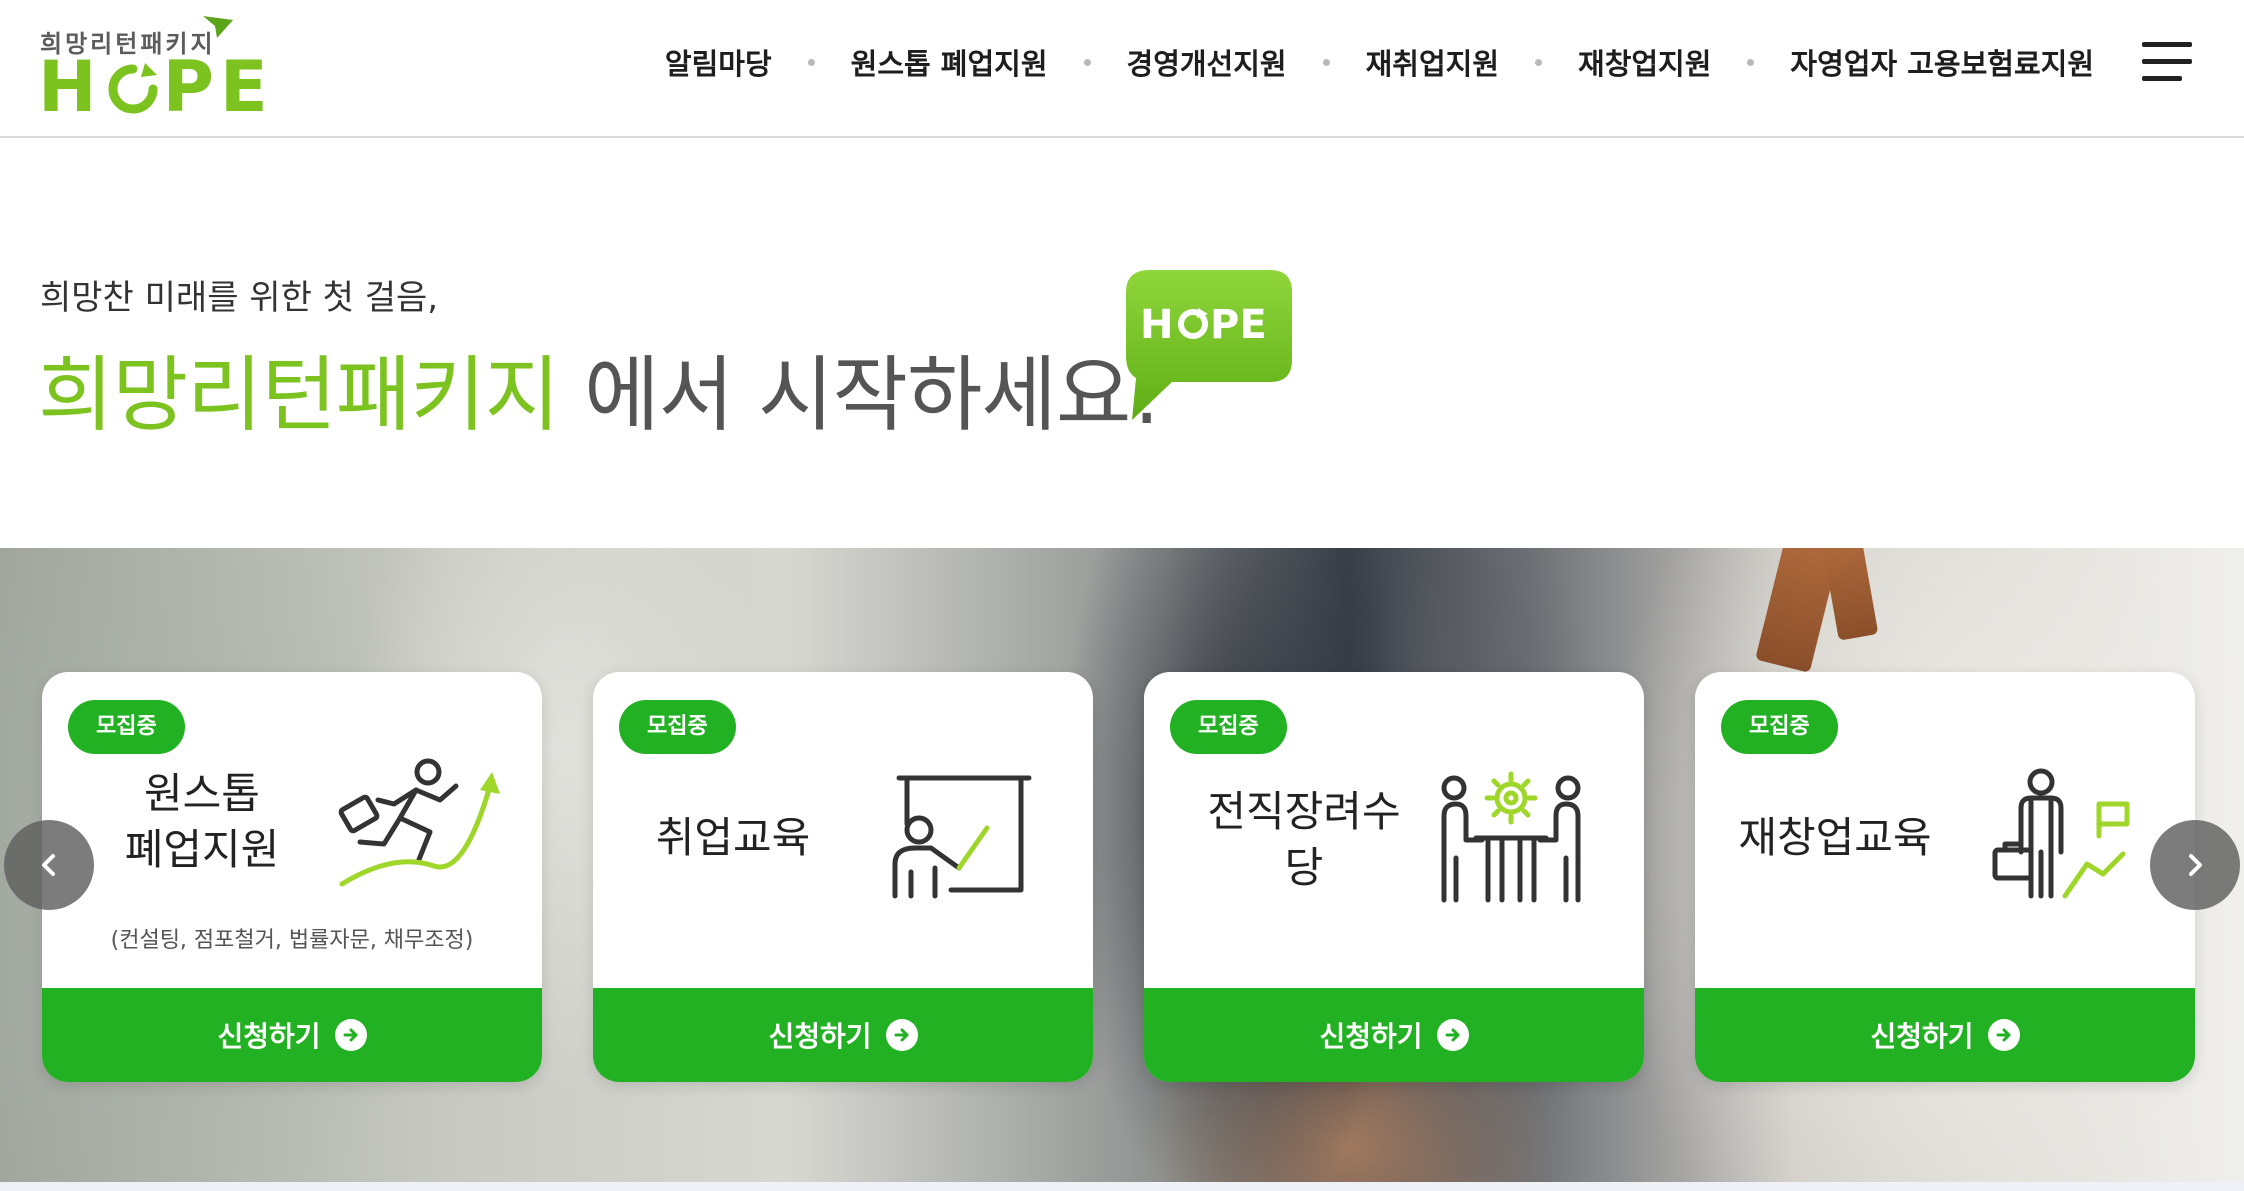 The width and height of the screenshot is (2244, 1191). Describe the element at coordinates (2167, 62) in the screenshot. I see `hamburger-icon` at that location.